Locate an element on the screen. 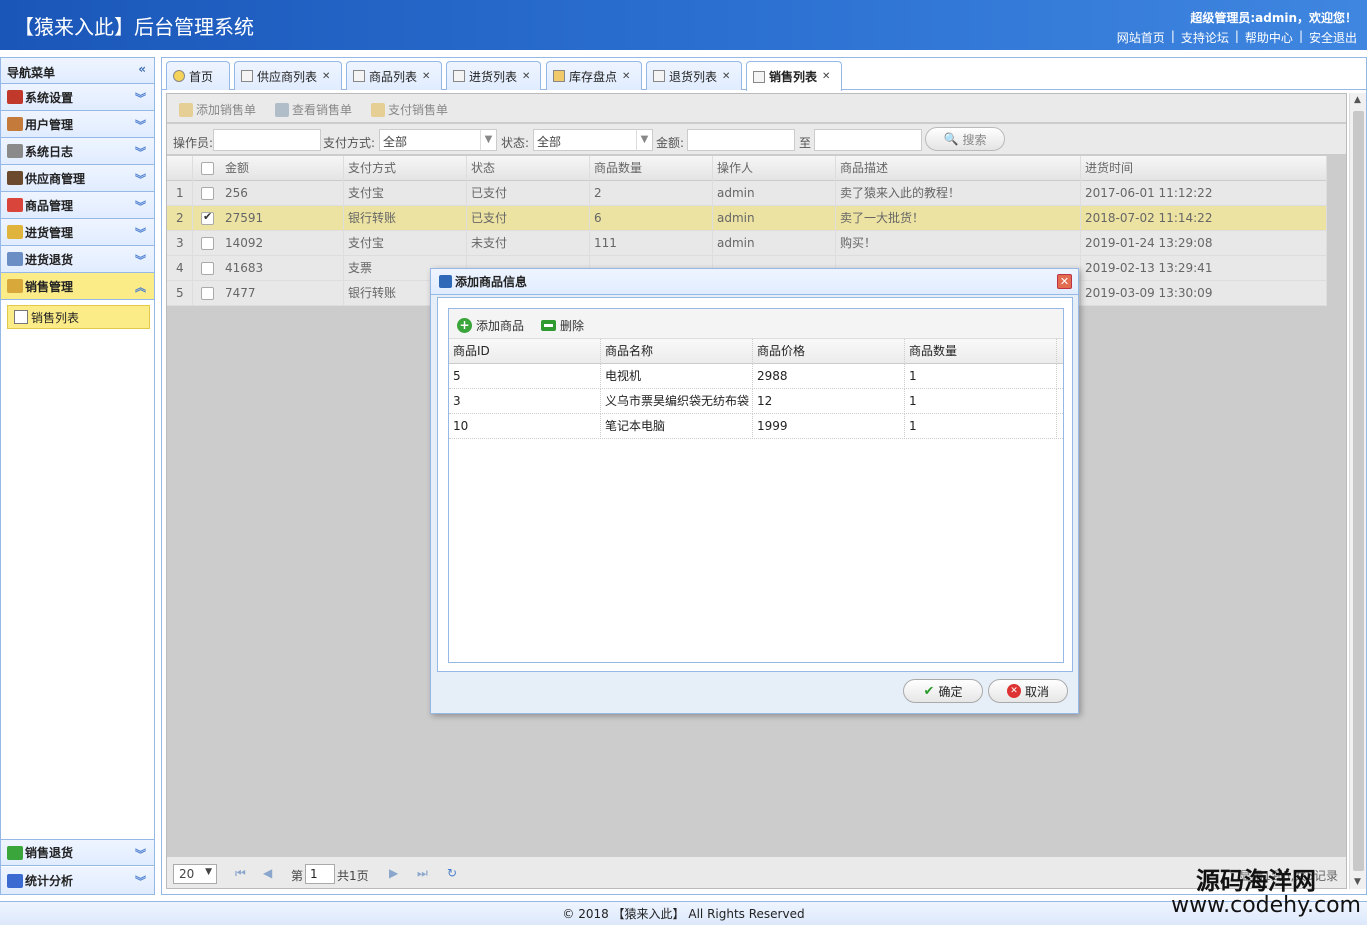  cell-goods-name: 义乌市票昊编织袋无纺布袋 is located at coordinates (677, 401).